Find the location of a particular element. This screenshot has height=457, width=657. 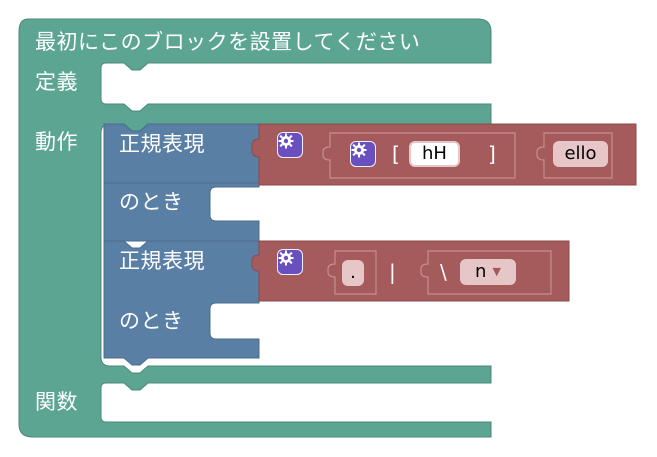

main-block-title: 最初にこのブロックを設置してください is located at coordinates (228, 42).